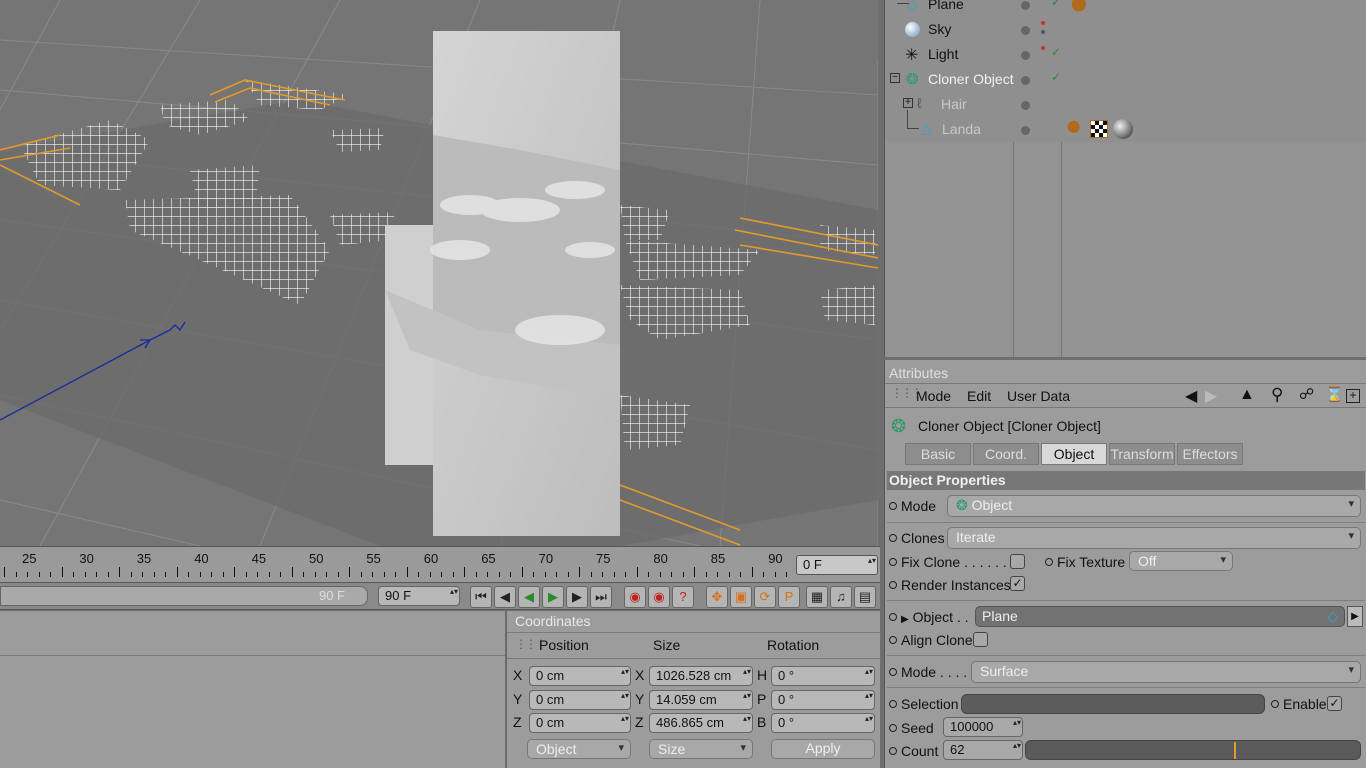 The width and height of the screenshot is (1366, 768). What do you see at coordinates (252, 689) in the screenshot?
I see `material-manager-panel` at bounding box center [252, 689].